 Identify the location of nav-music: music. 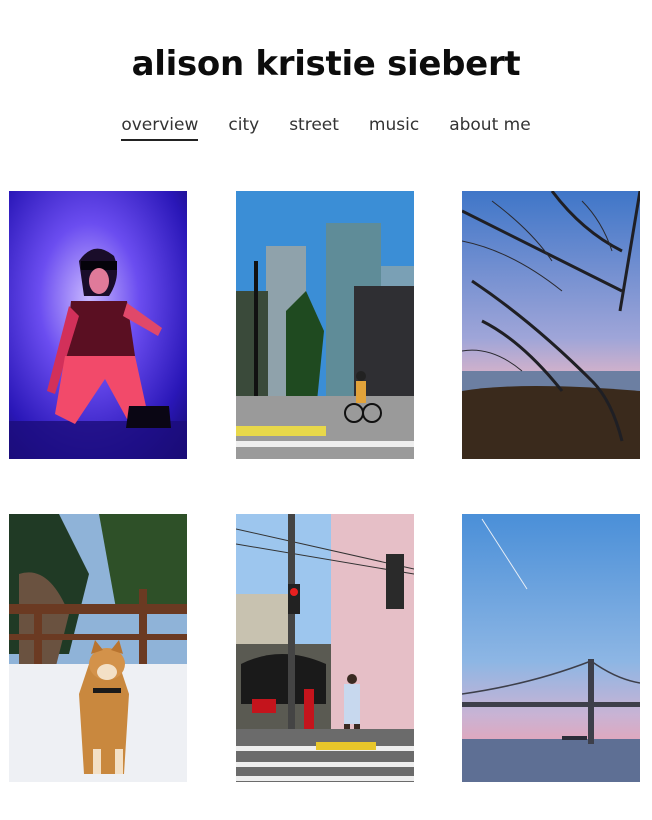
(394, 128).